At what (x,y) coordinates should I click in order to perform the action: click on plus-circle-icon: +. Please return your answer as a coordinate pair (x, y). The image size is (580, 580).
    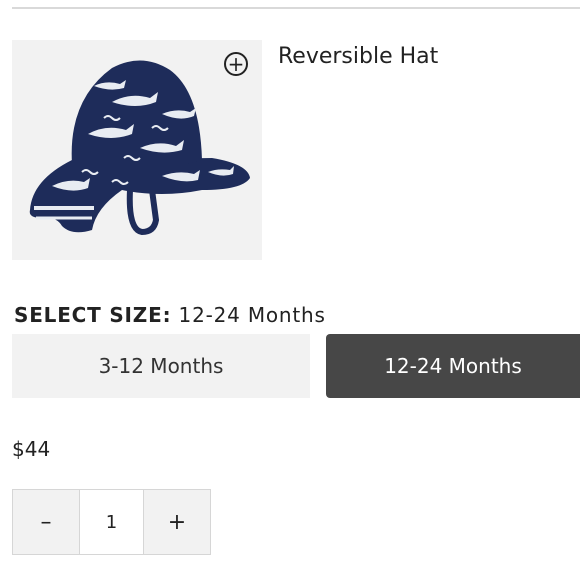
    Looking at the image, I should click on (236, 64).